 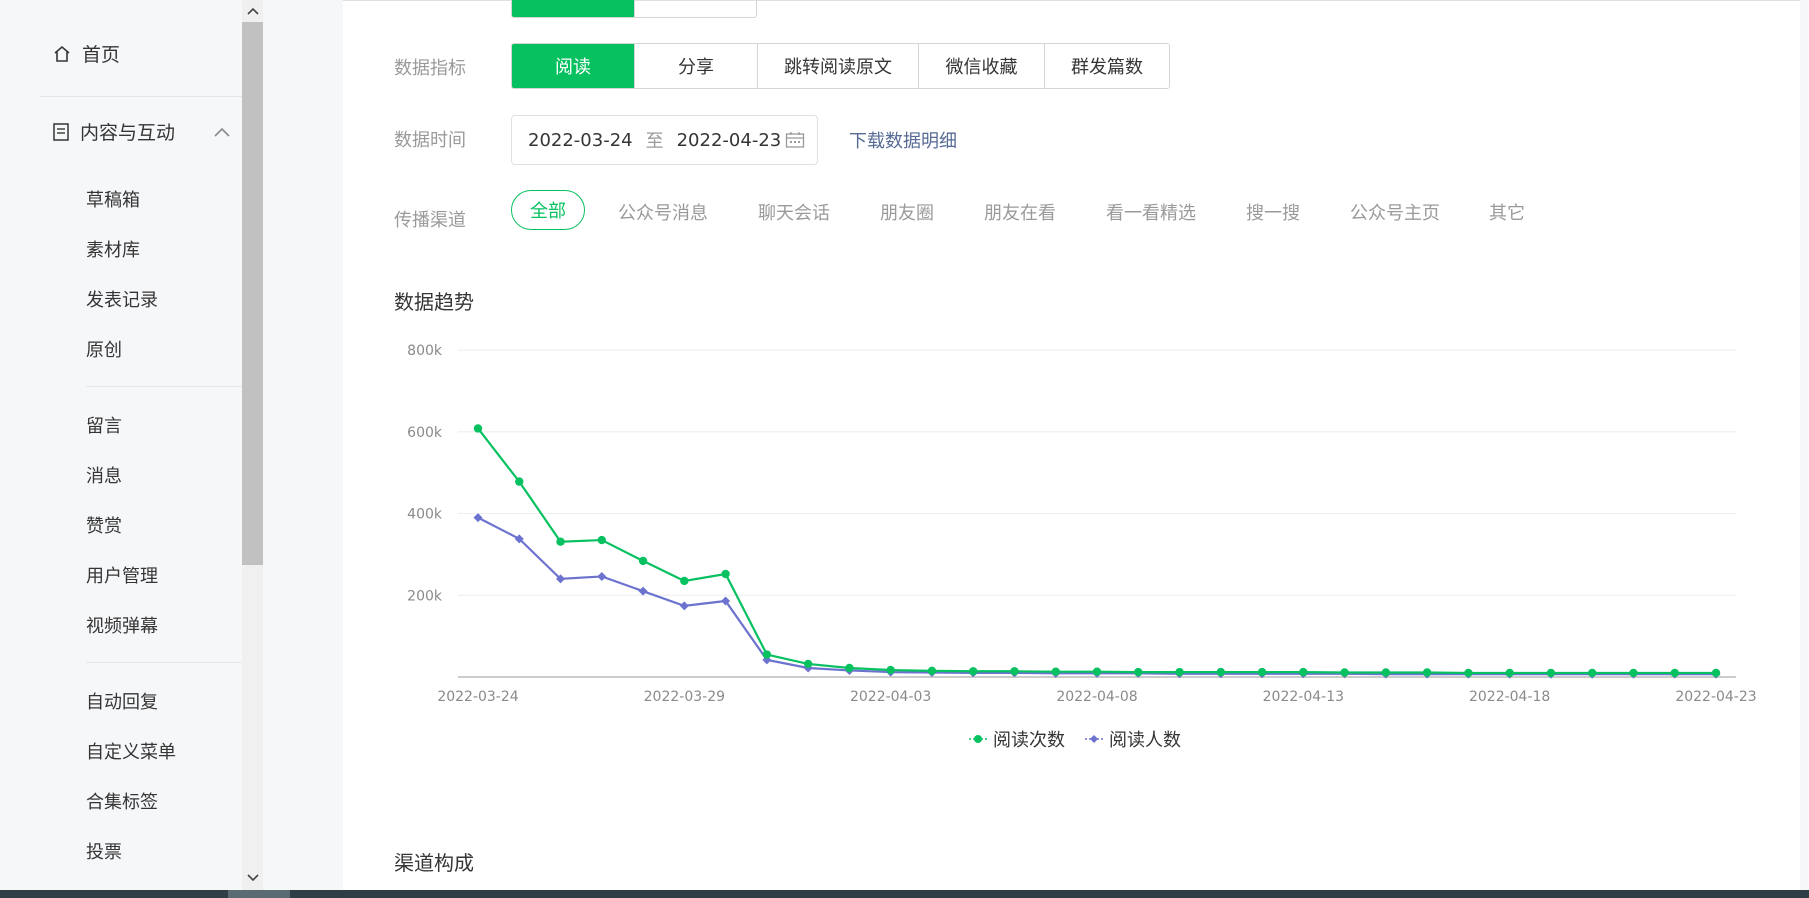 I want to click on channel-option-other: 其它, so click(x=1507, y=212).